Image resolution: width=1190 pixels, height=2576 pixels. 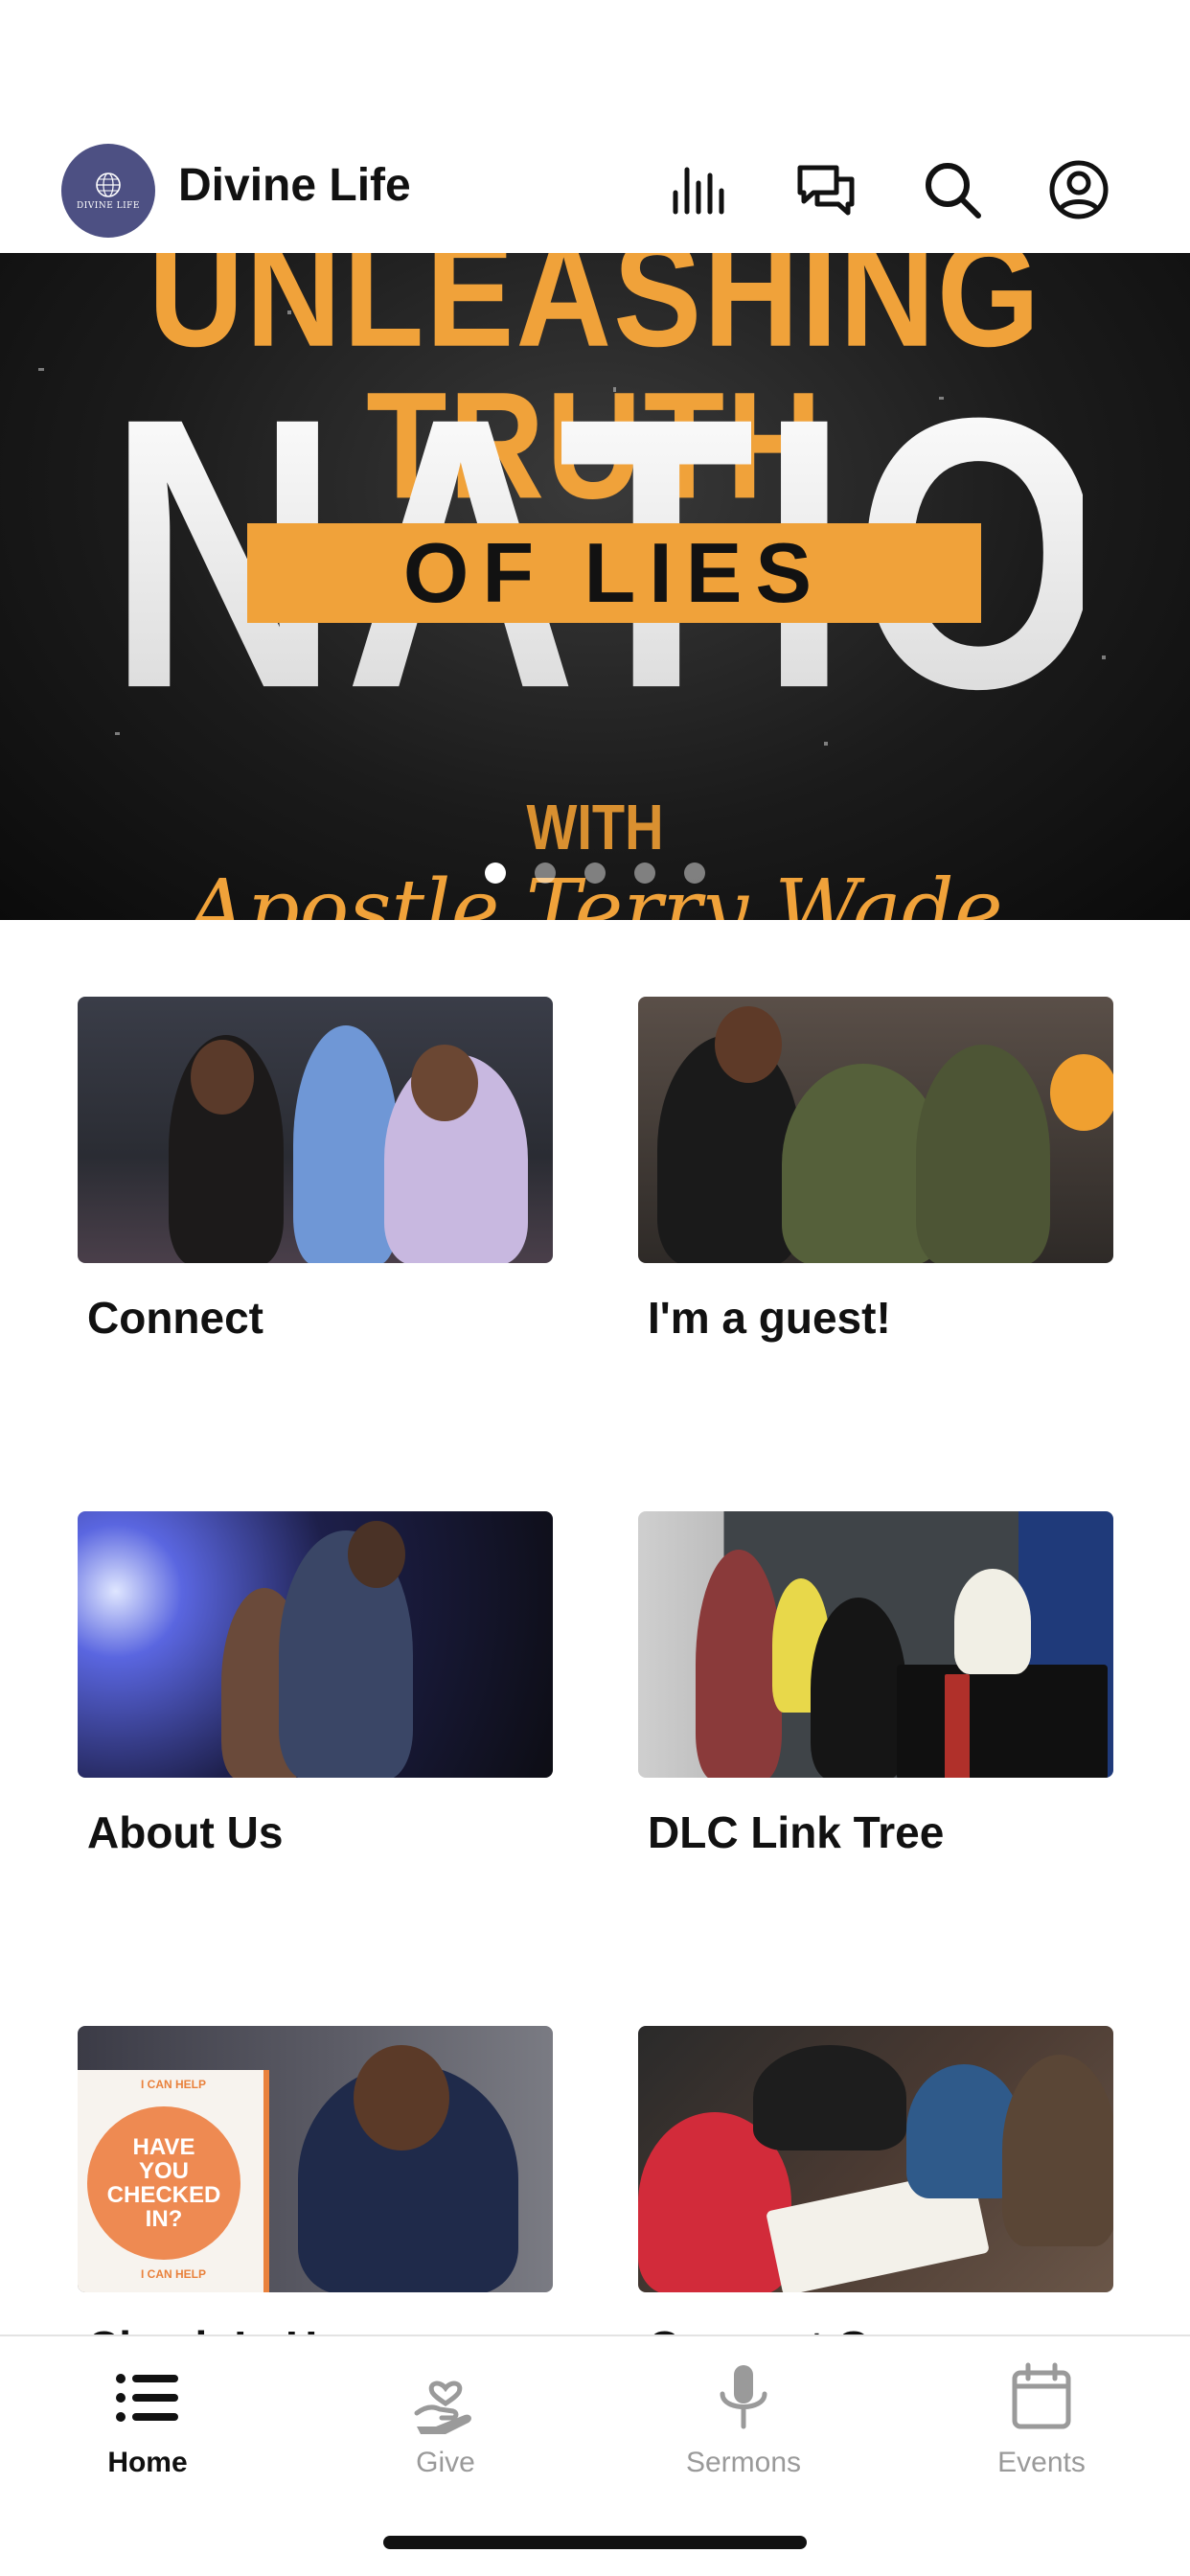 I want to click on hero-band-text: OF LIES, so click(x=614, y=572).